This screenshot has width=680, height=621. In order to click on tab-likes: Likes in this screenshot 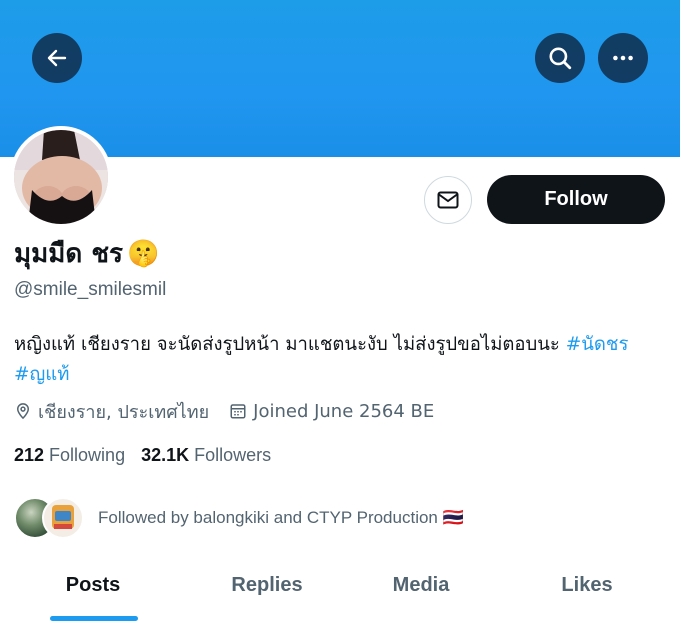, I will do `click(587, 593)`.